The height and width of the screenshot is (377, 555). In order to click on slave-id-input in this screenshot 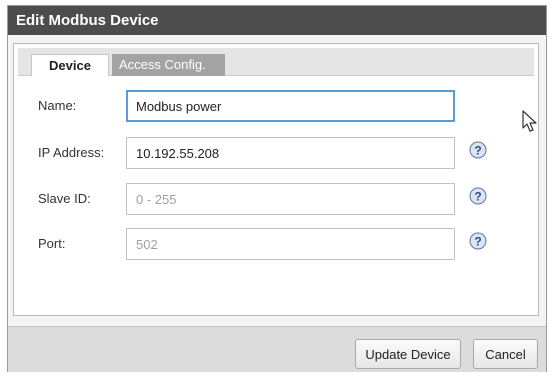, I will do `click(290, 199)`.